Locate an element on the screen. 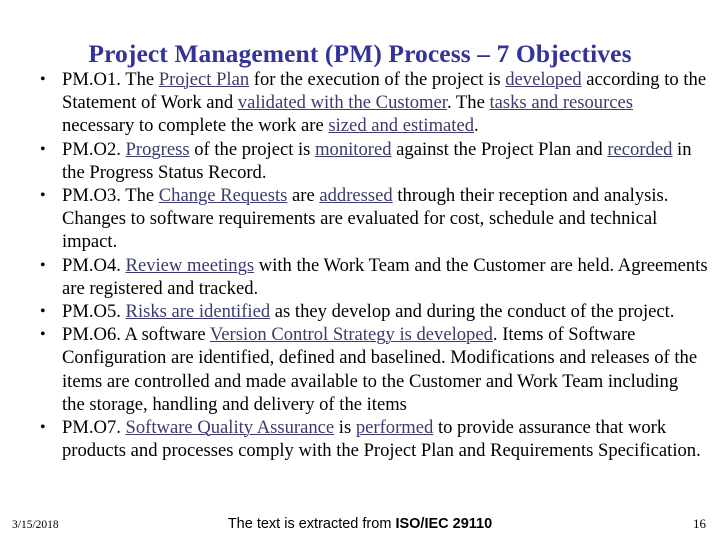 This screenshot has width=720, height=540. emphasis-run: Review meetings is located at coordinates (190, 265).